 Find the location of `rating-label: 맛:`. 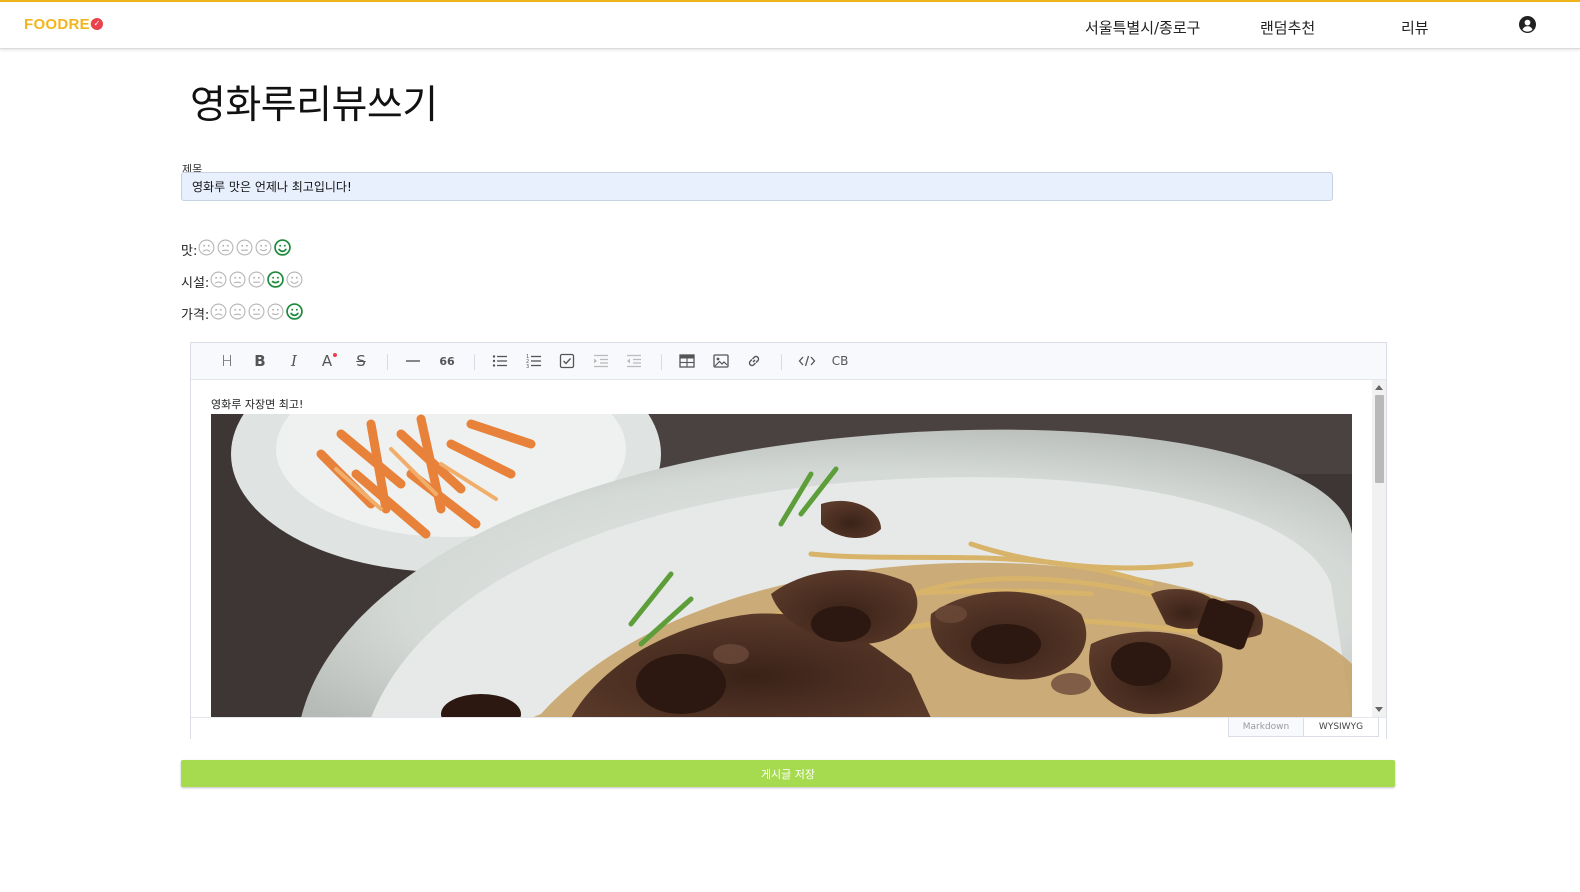

rating-label: 맛: is located at coordinates (189, 251).